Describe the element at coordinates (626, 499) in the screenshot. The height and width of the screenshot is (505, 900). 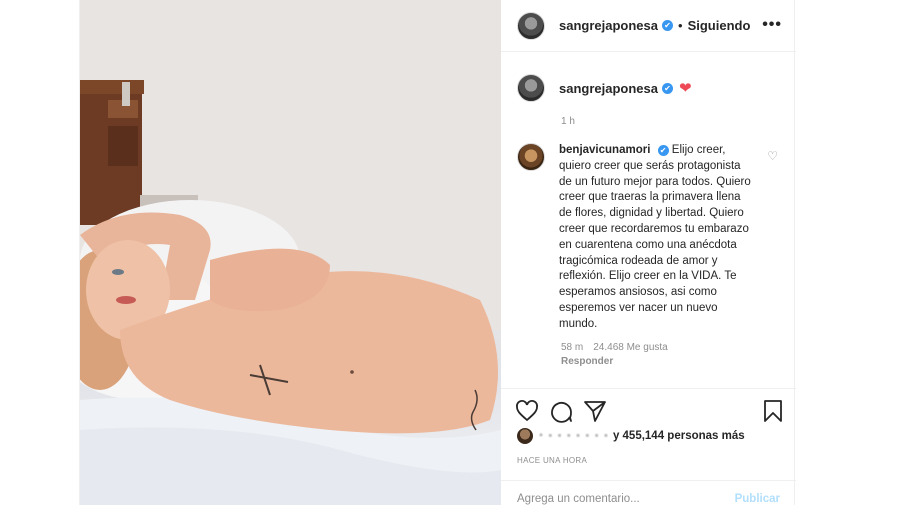
I see `comment-input` at that location.